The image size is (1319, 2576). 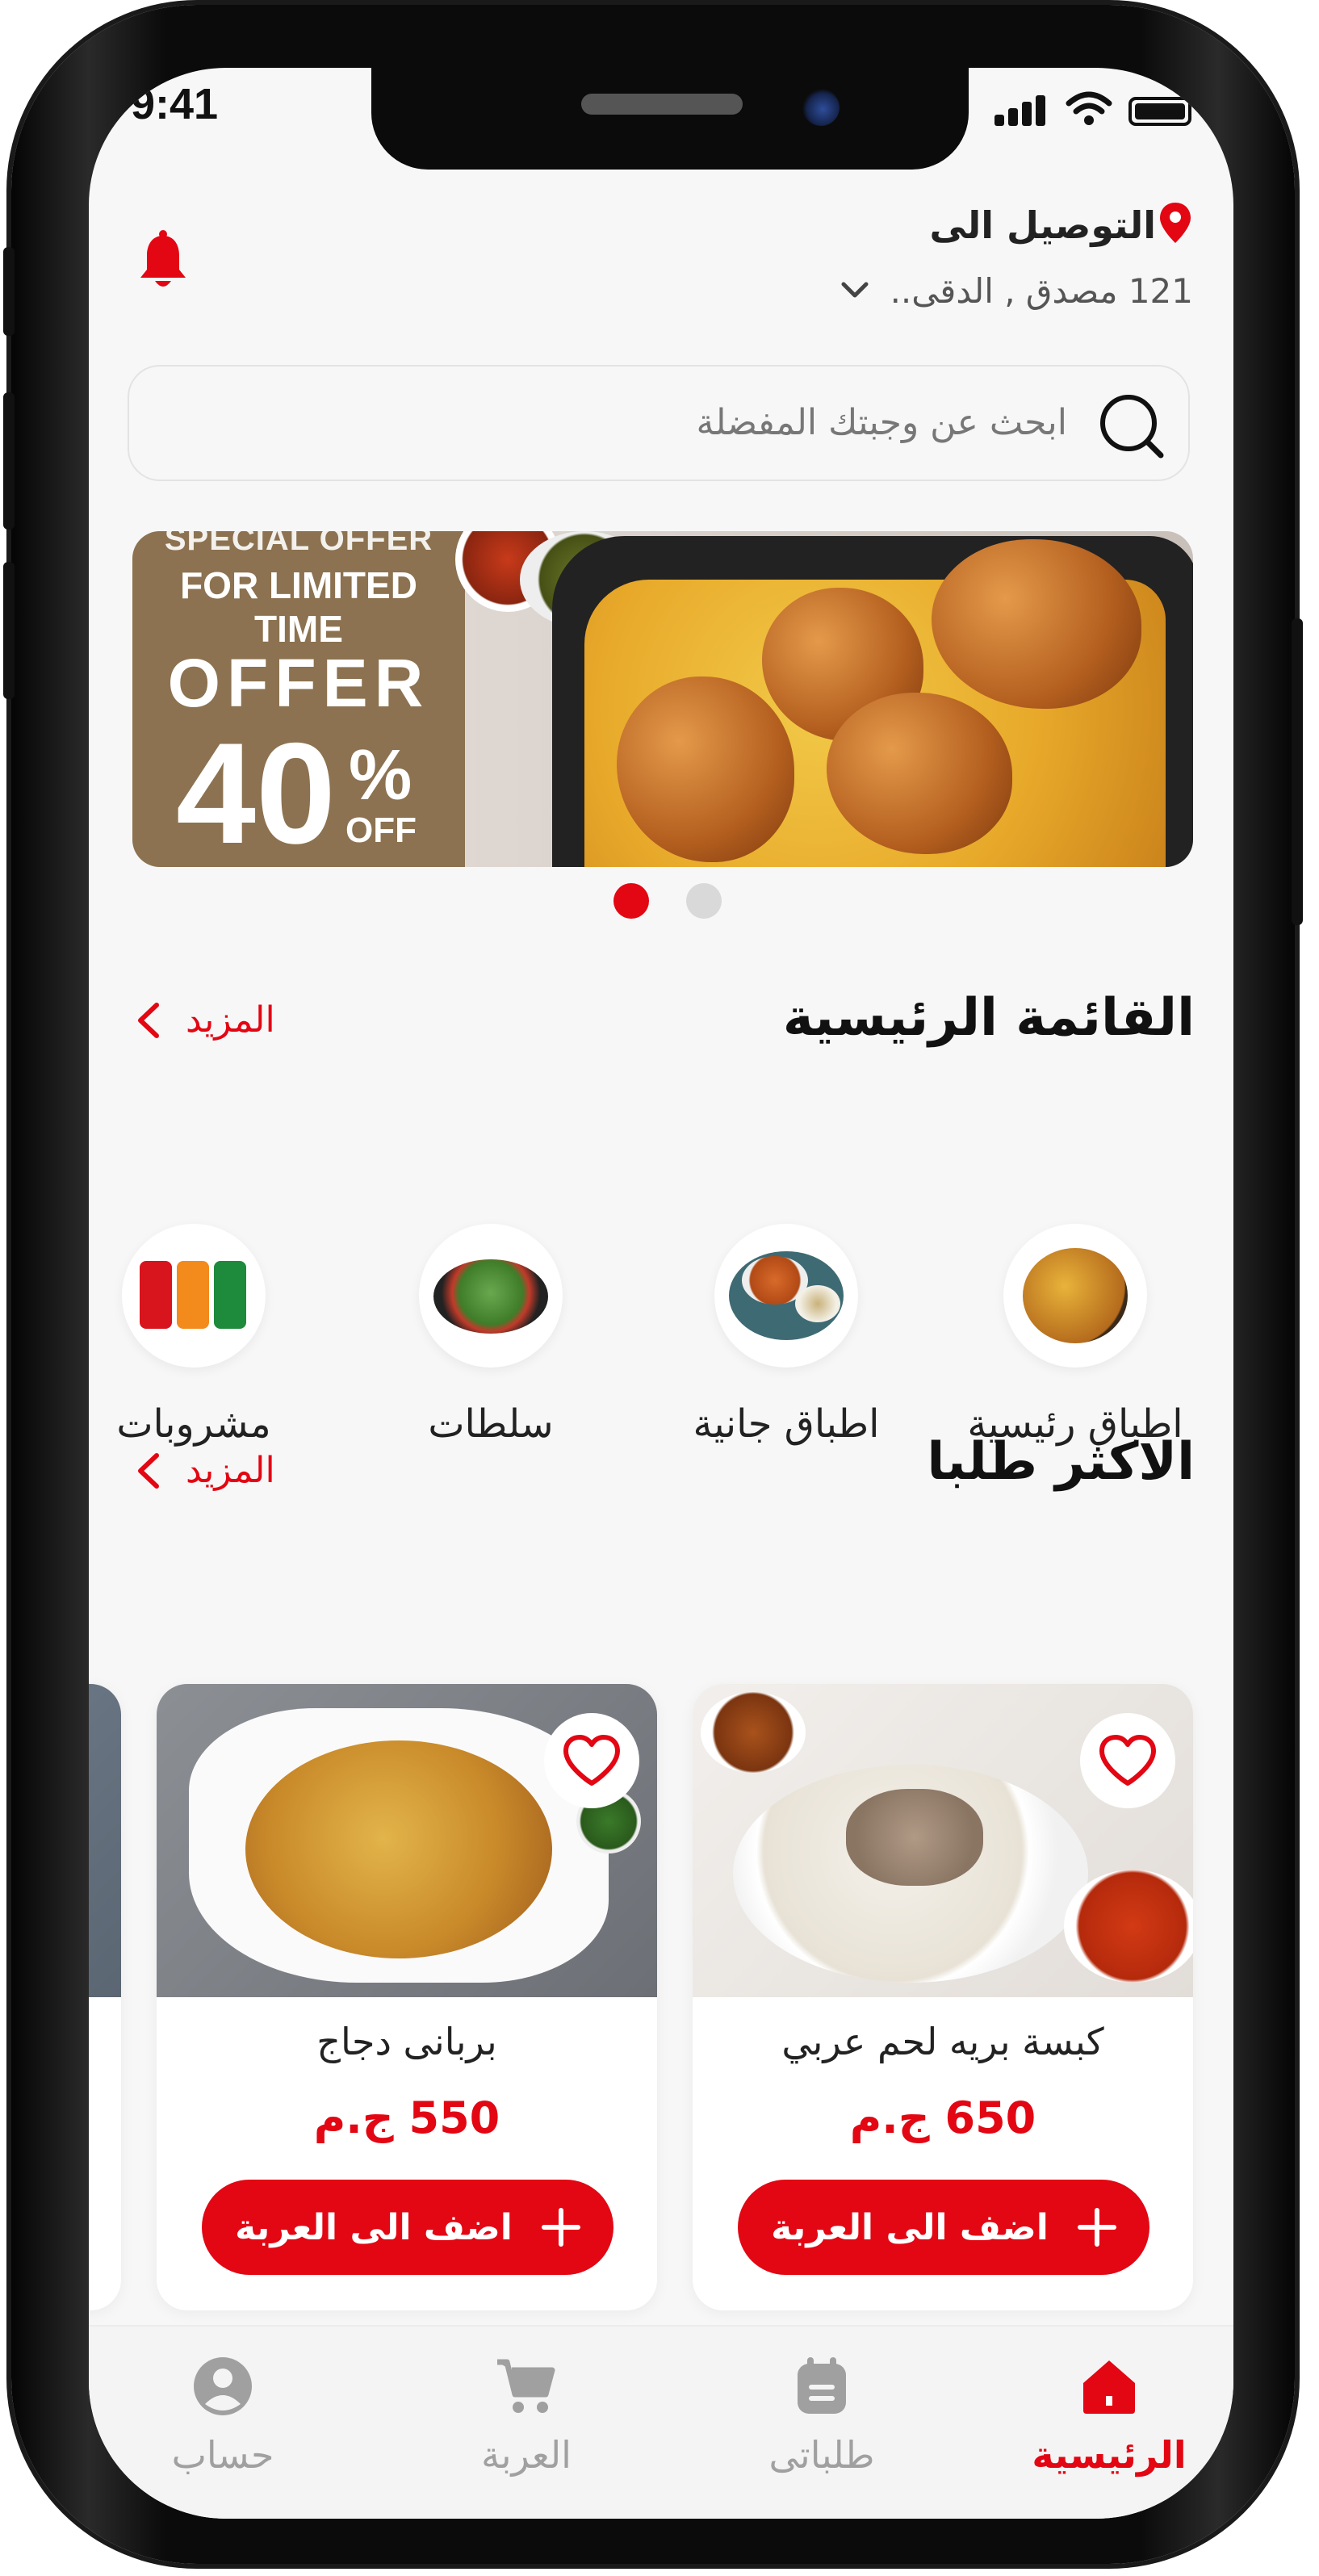 I want to click on popular-more-link: المزيد, so click(x=205, y=1471).